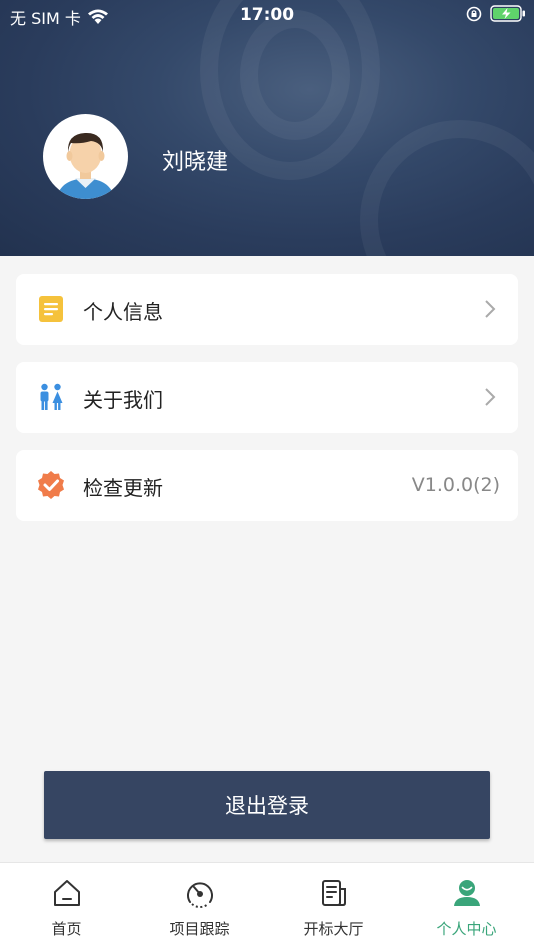 The height and width of the screenshot is (950, 534). I want to click on avatar, so click(85, 156).